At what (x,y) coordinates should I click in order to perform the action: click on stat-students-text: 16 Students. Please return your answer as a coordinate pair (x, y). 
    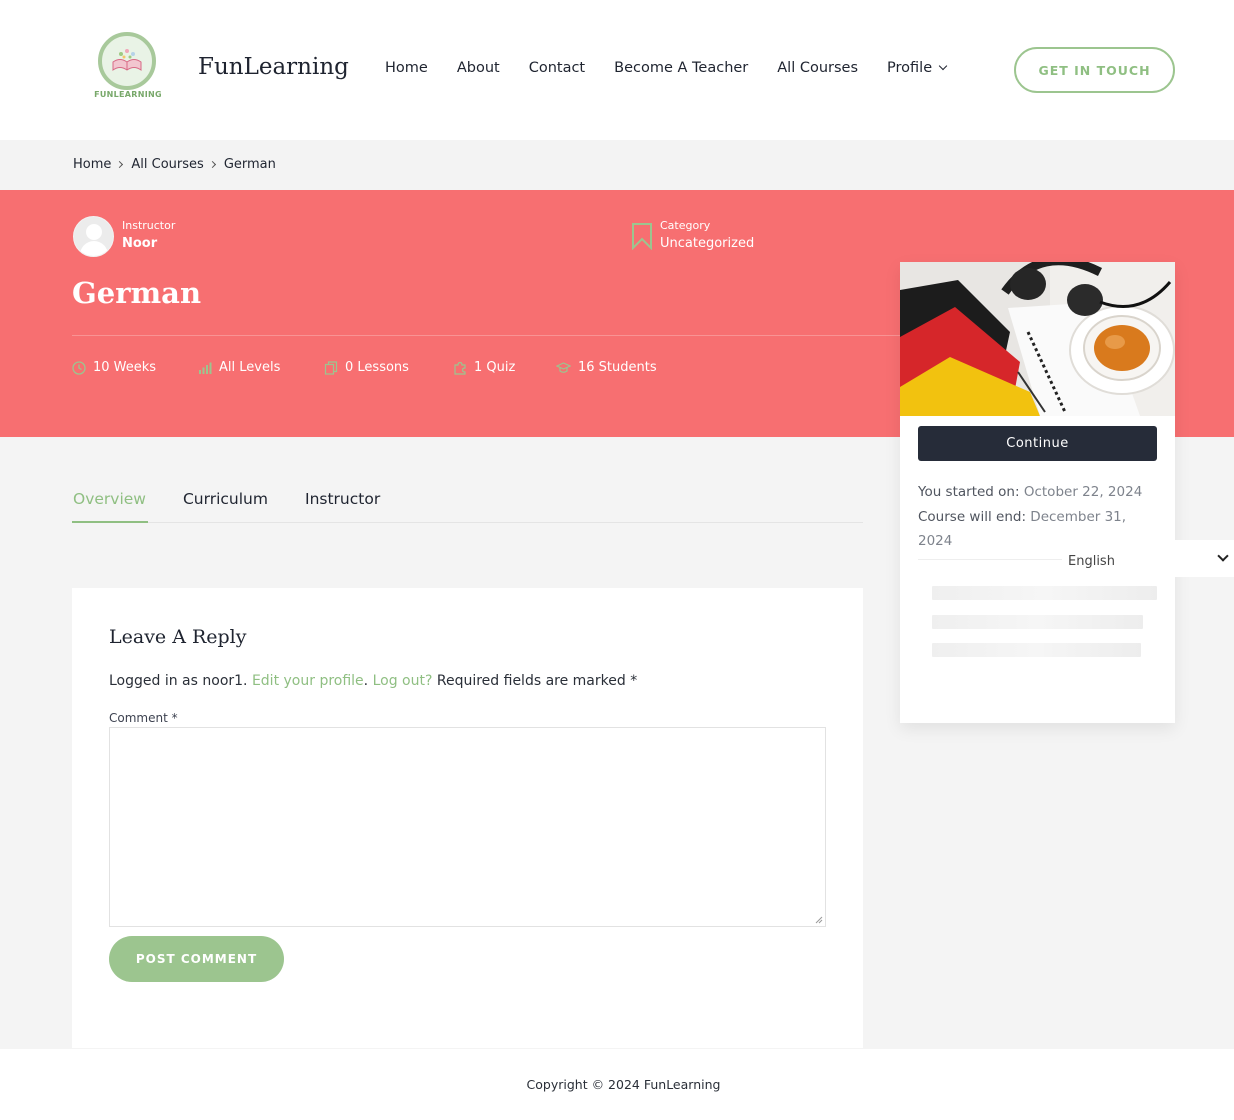
    Looking at the image, I should click on (617, 367).